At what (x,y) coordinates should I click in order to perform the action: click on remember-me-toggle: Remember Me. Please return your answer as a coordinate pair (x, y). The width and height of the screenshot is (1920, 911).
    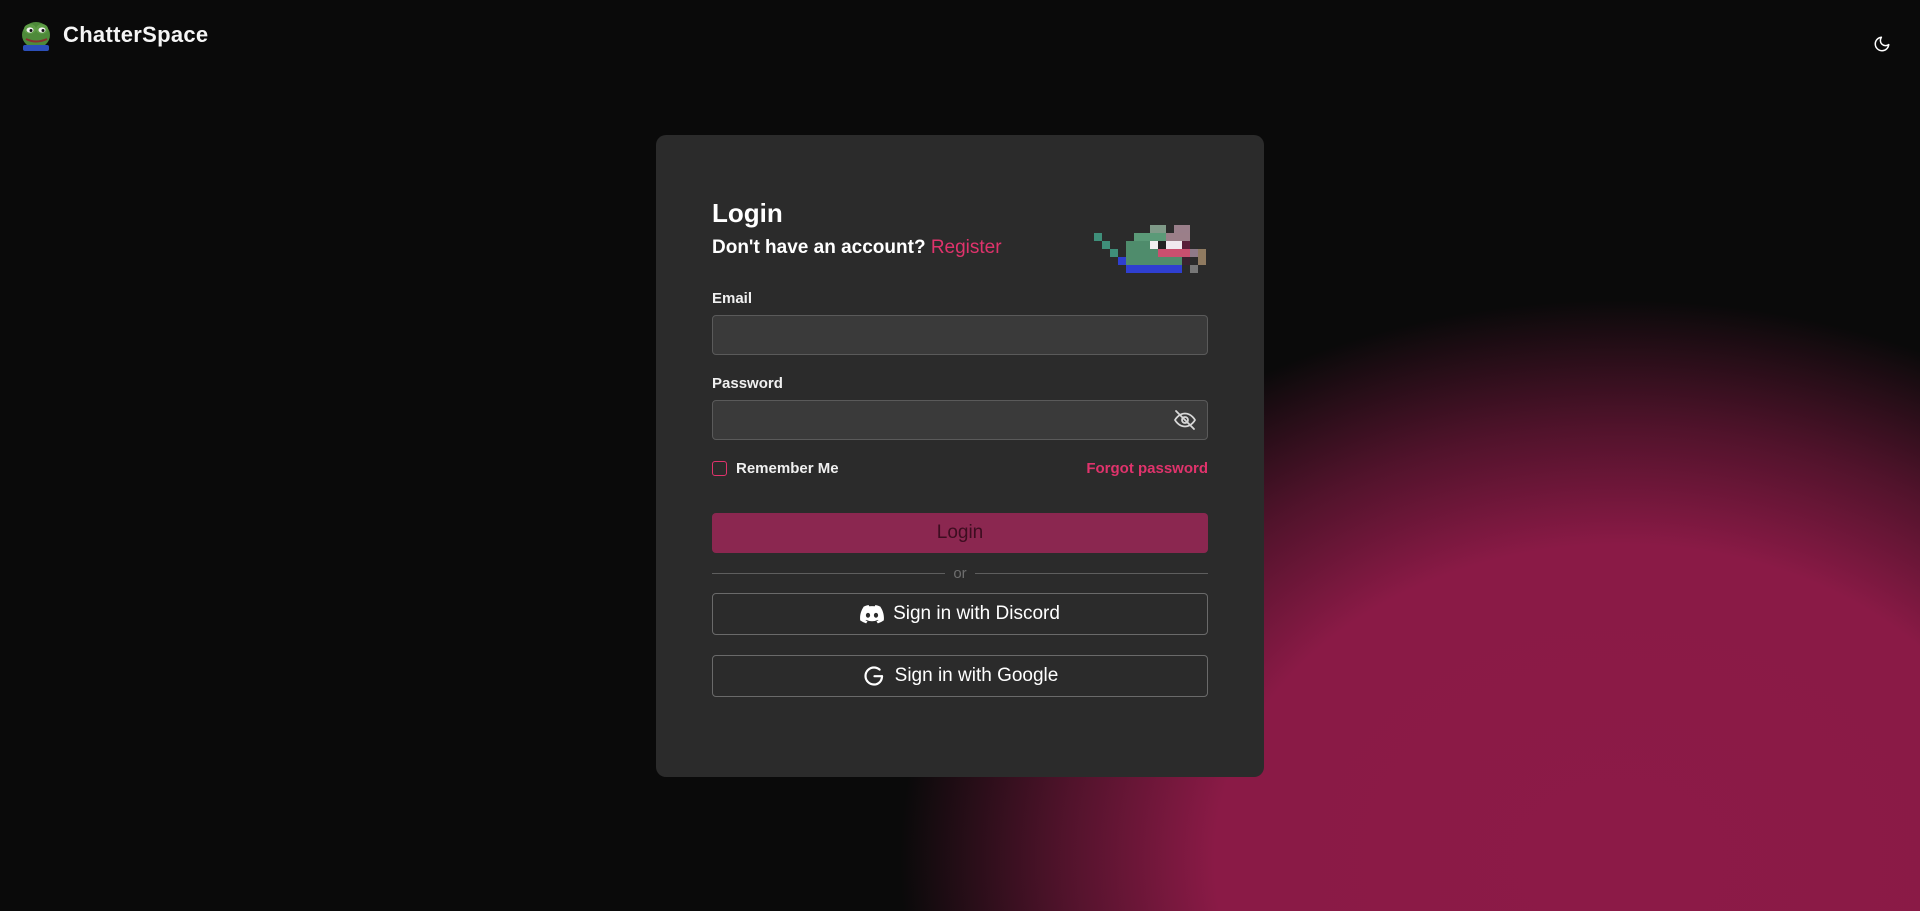
    Looking at the image, I should click on (775, 468).